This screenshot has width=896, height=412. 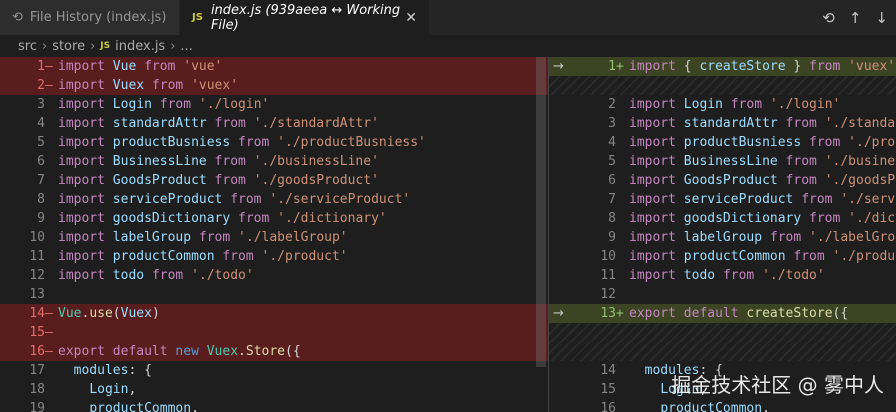 I want to click on code-line: → 1+ import { createStore } from 'vuex', so click(x=722, y=66).